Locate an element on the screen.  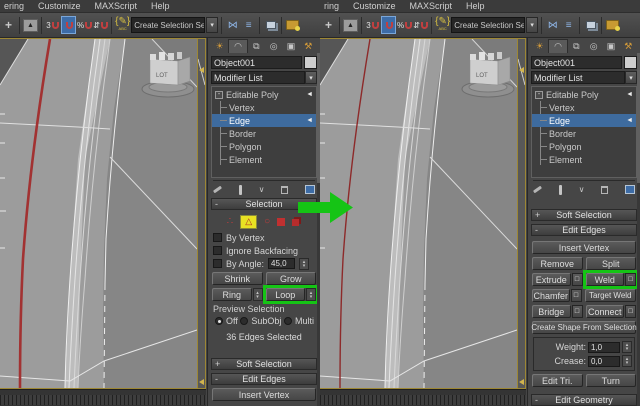
weight-value-field: 1,0 is located at coordinates (604, 347).